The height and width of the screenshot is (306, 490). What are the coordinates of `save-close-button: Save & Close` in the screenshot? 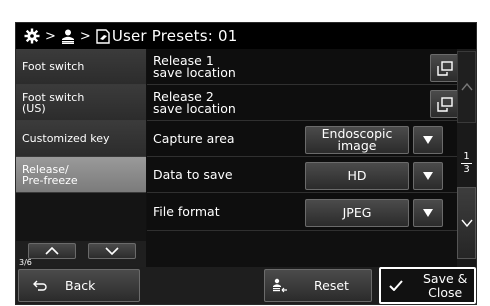 It's located at (427, 285).